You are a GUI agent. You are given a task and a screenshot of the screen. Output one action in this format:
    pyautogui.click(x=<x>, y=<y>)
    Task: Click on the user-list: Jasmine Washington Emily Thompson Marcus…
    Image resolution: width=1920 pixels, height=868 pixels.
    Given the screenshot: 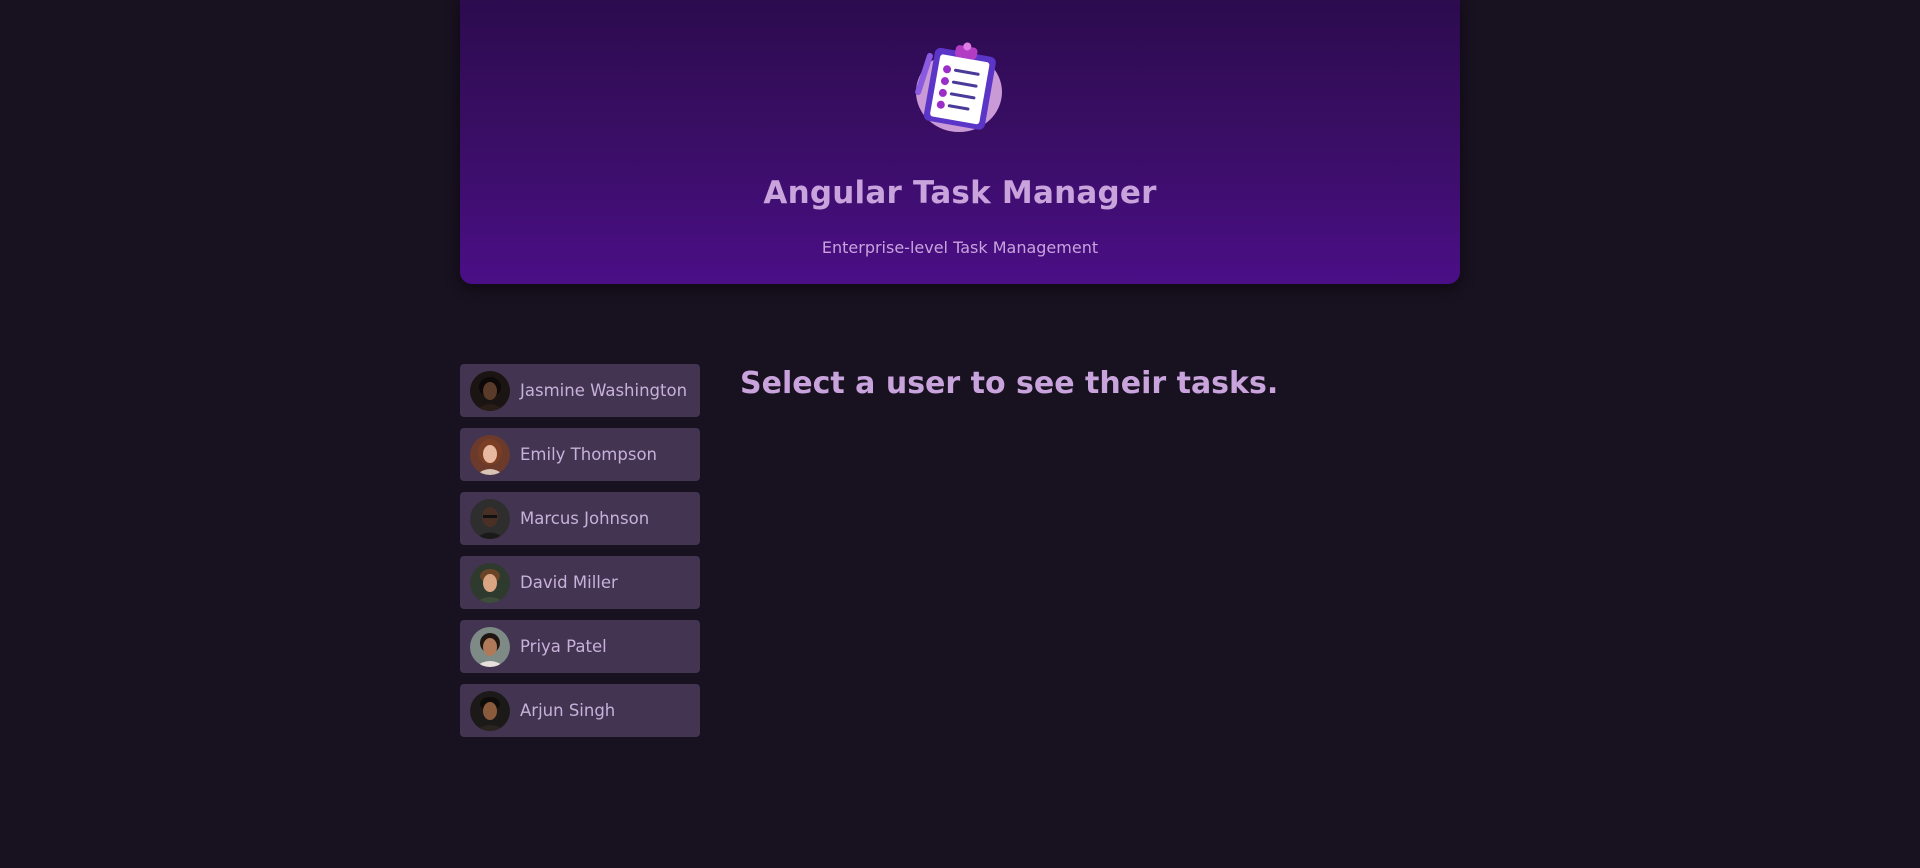 What is the action you would take?
    pyautogui.click(x=580, y=556)
    